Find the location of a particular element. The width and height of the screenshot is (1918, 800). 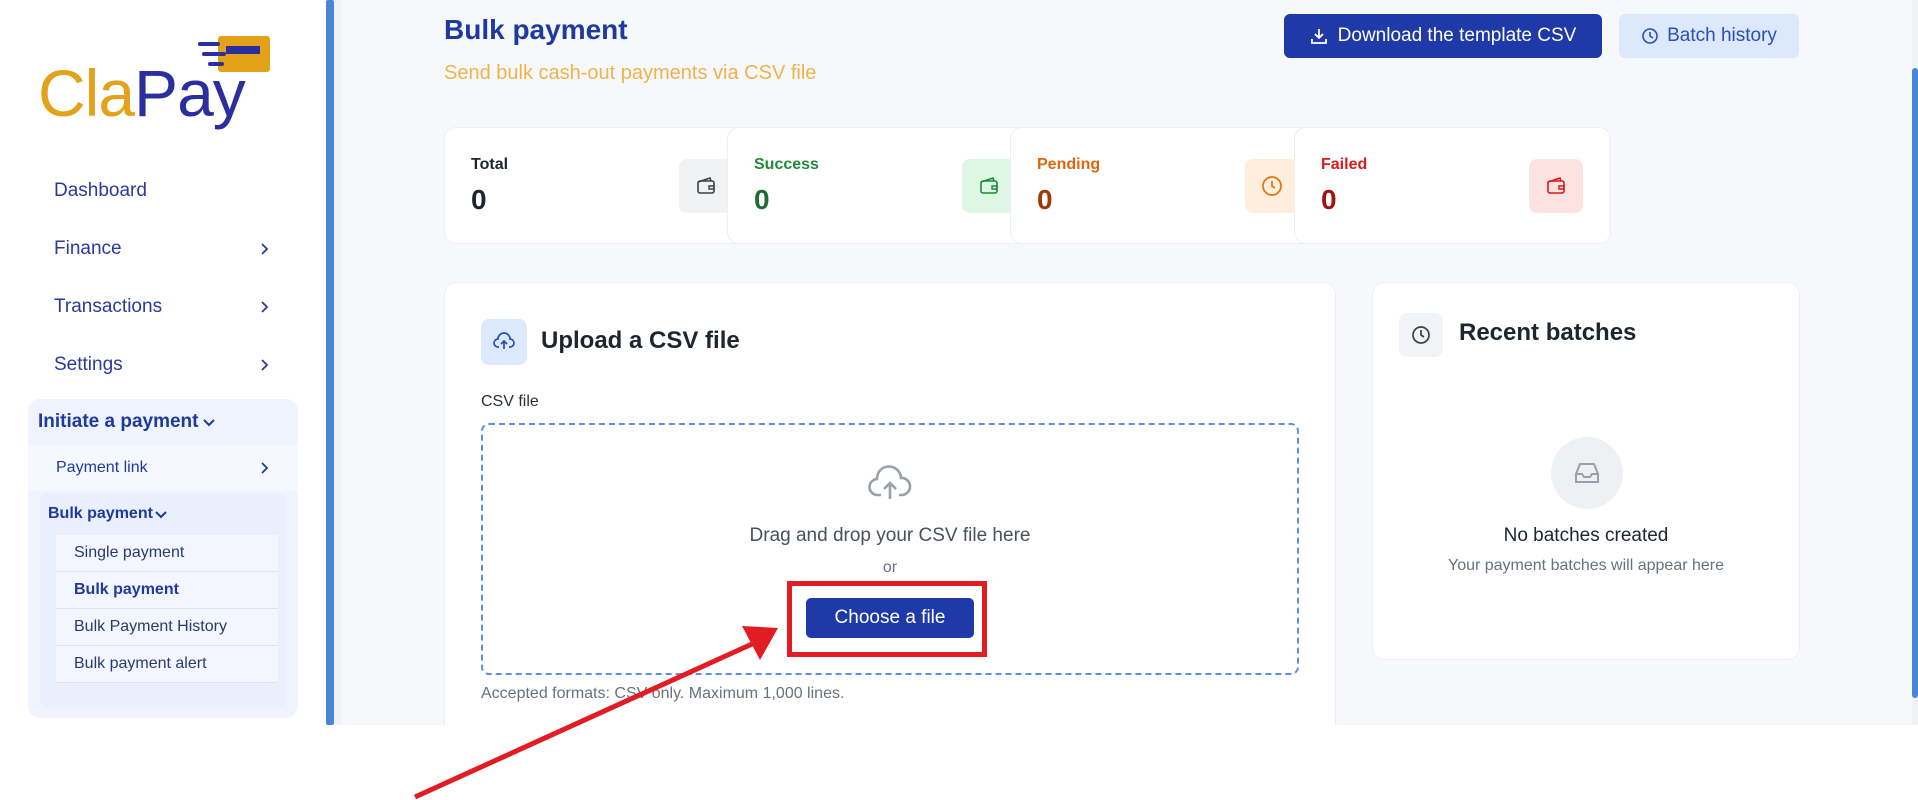

sidebar-item-dashboard: Dashboard is located at coordinates (163, 191).